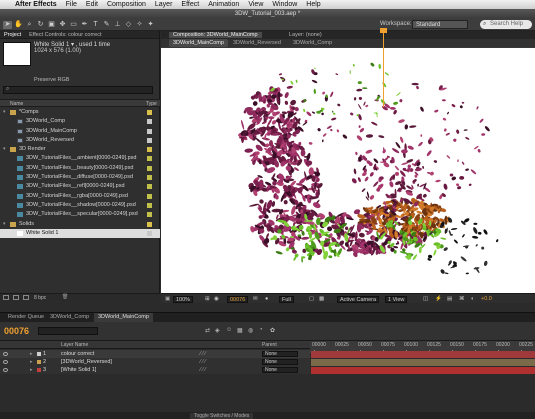  I want to click on tab-layer: Layer: (none), so click(305, 35).